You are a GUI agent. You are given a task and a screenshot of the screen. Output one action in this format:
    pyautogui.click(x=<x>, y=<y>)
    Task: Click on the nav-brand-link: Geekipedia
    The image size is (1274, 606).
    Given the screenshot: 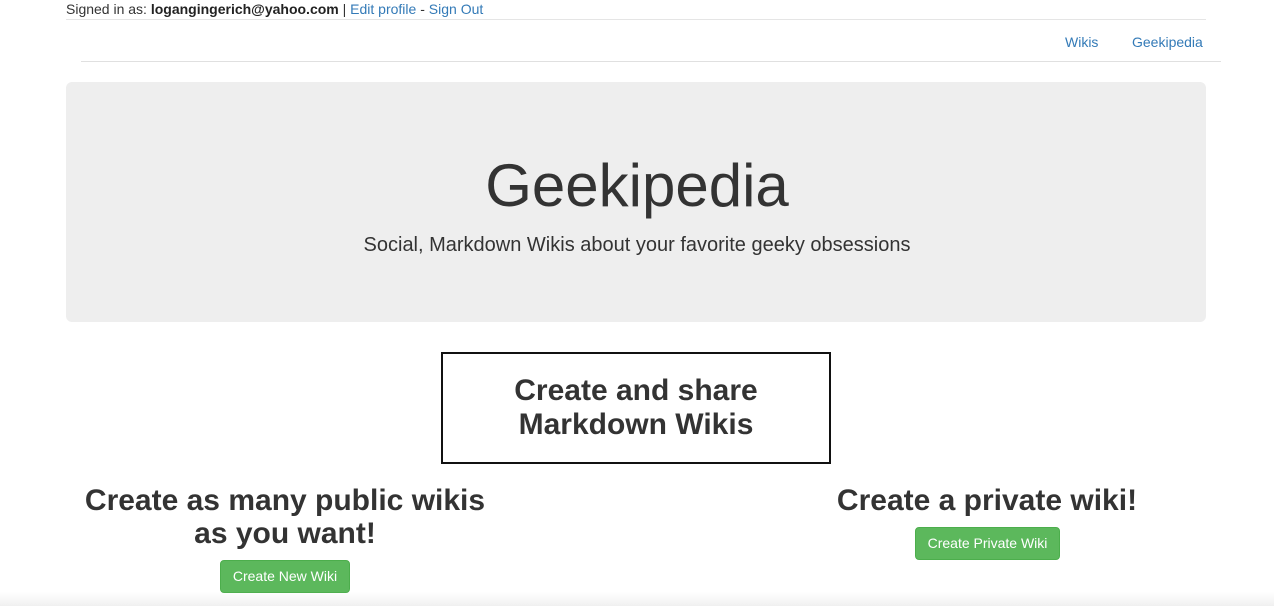 What is the action you would take?
    pyautogui.click(x=1167, y=42)
    